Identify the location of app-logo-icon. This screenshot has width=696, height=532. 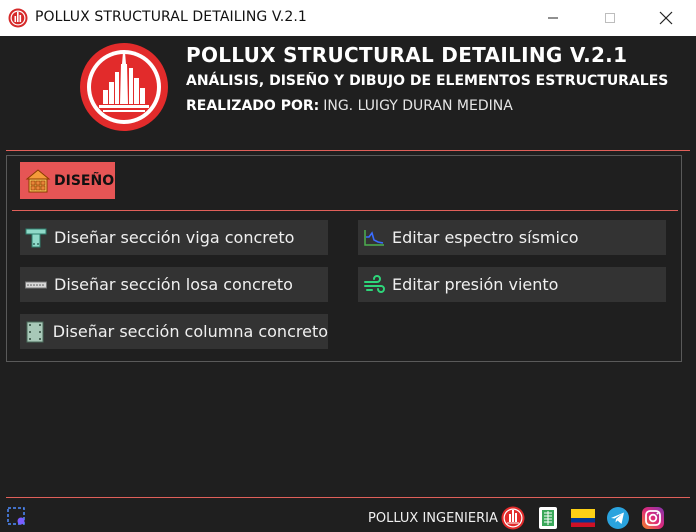
(18, 18).